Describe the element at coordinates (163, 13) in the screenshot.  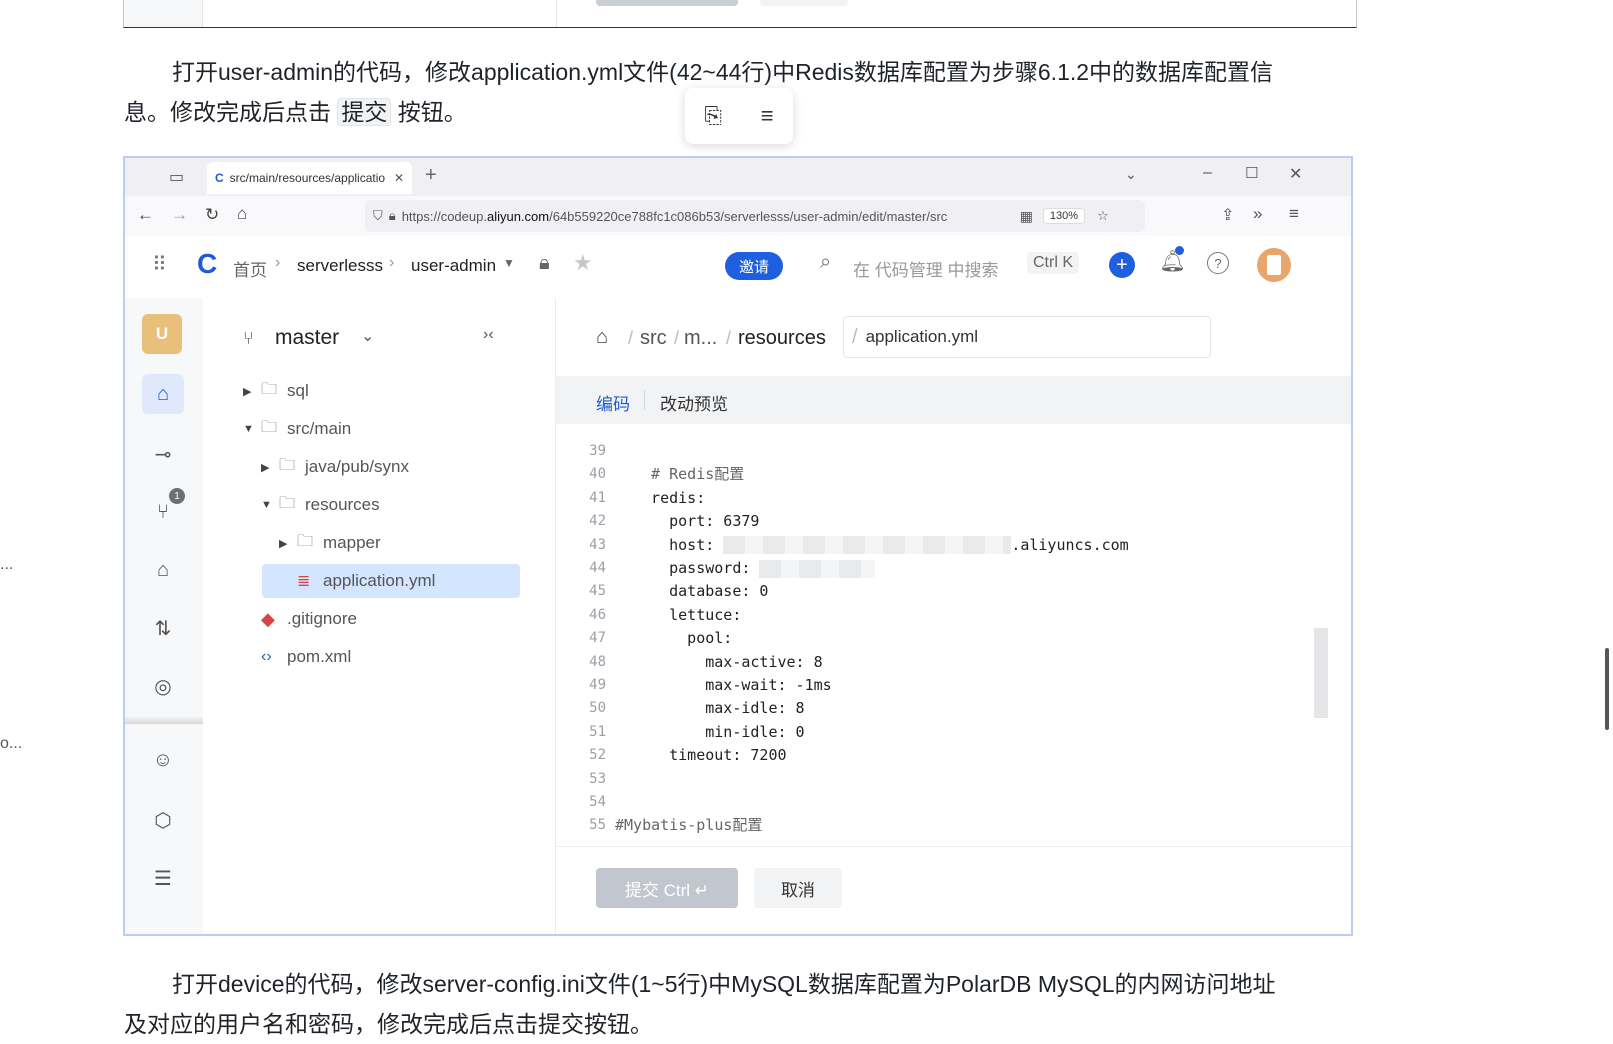
I see `previous-sidebar` at that location.